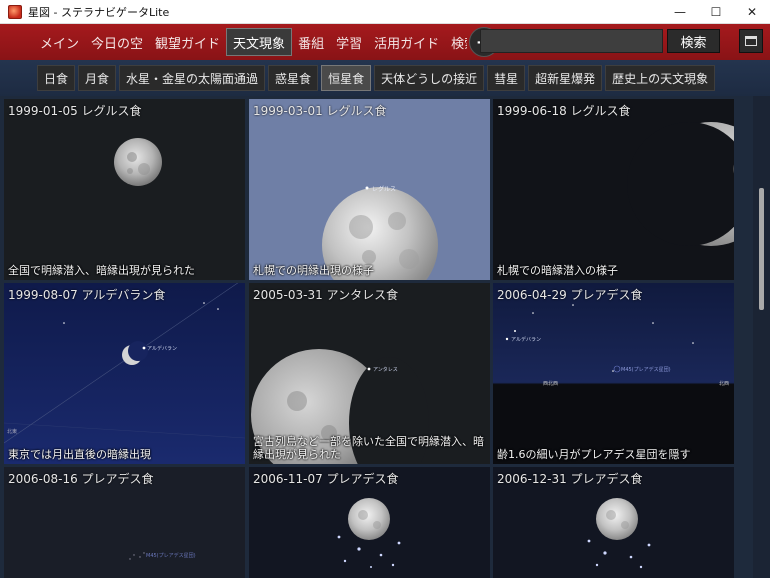 Image resolution: width=770 pixels, height=578 pixels. Describe the element at coordinates (565, 78) in the screenshot. I see `category-supernova: 超新星爆発` at that location.